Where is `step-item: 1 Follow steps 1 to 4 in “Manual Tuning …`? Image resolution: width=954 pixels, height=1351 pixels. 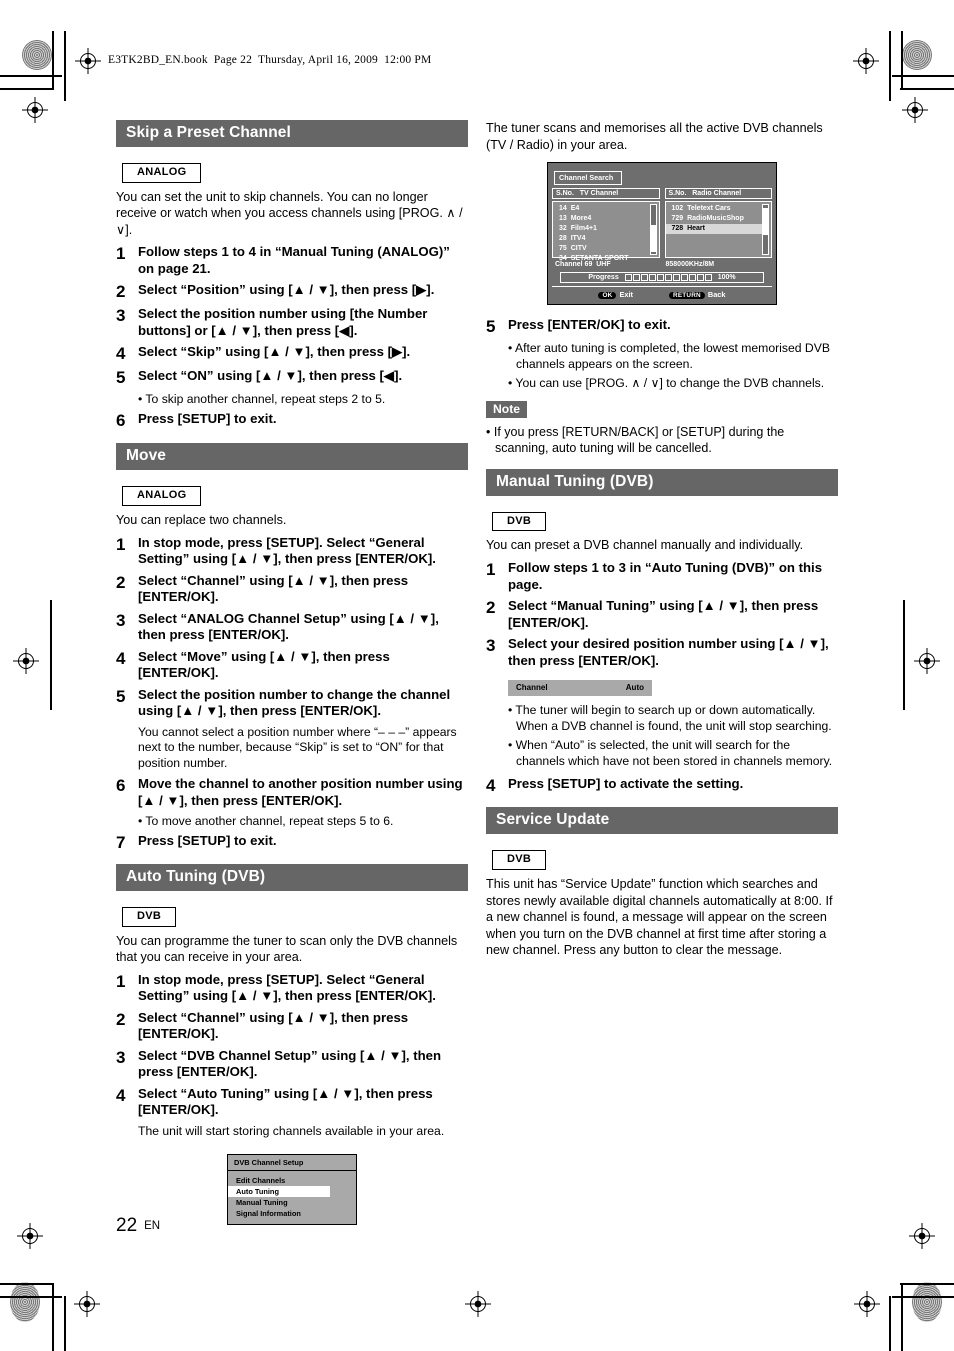 step-item: 1 Follow steps 1 to 4 in “Manual Tuning … is located at coordinates (292, 260).